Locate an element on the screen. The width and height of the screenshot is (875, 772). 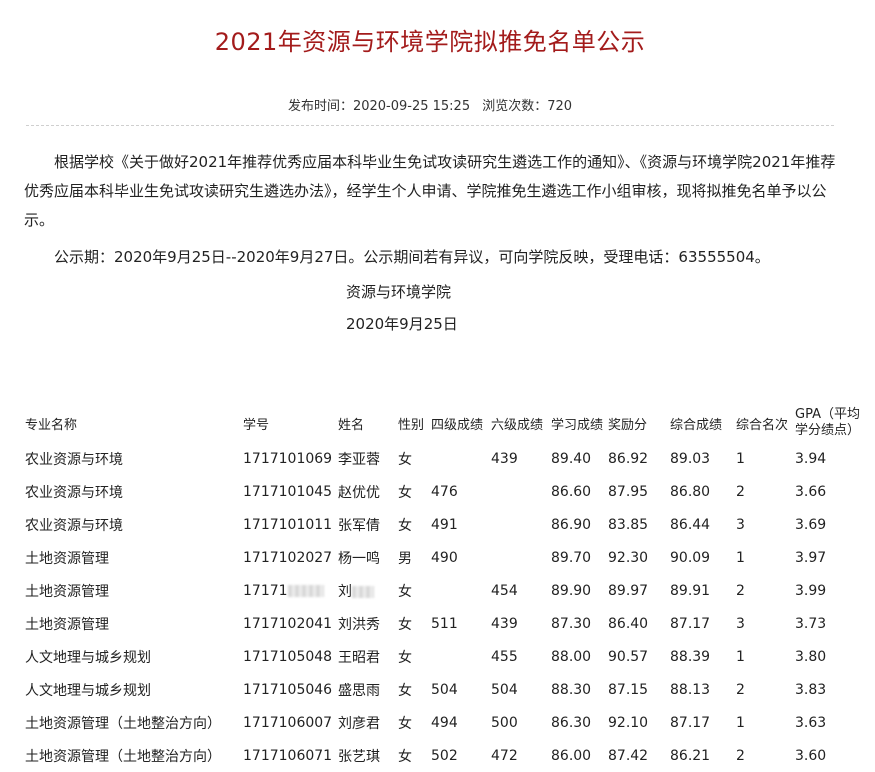
divider is located at coordinates (430, 125).